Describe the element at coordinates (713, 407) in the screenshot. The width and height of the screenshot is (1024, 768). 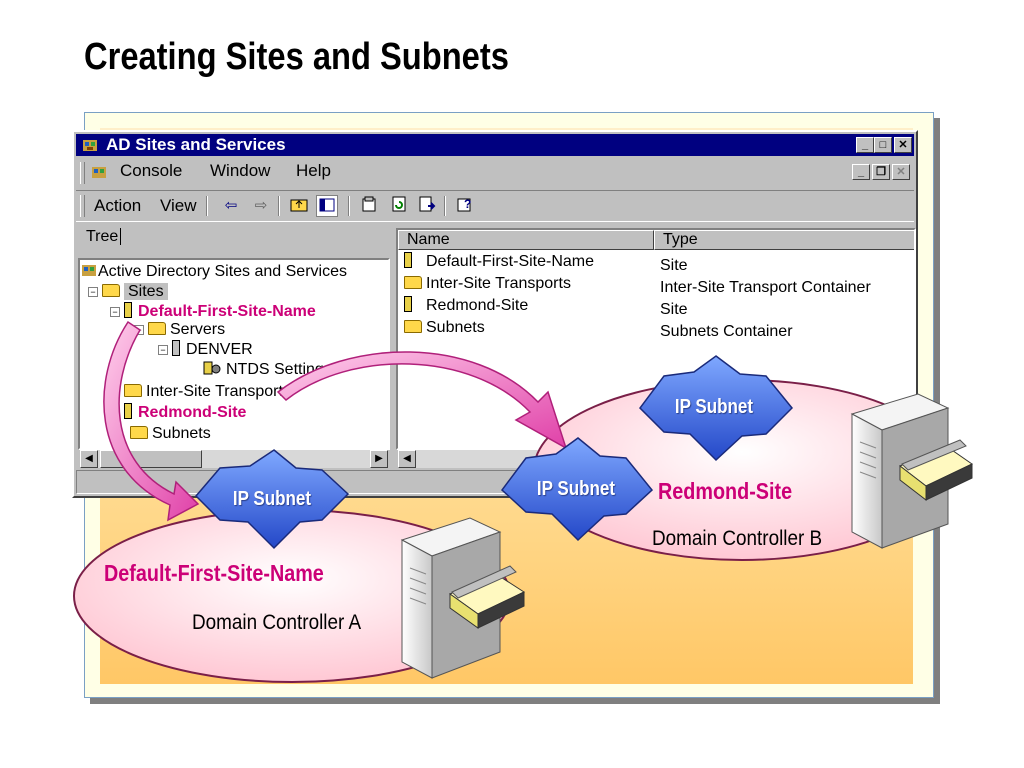
I see `ip-subnet-c-label: IP Subnet` at that location.